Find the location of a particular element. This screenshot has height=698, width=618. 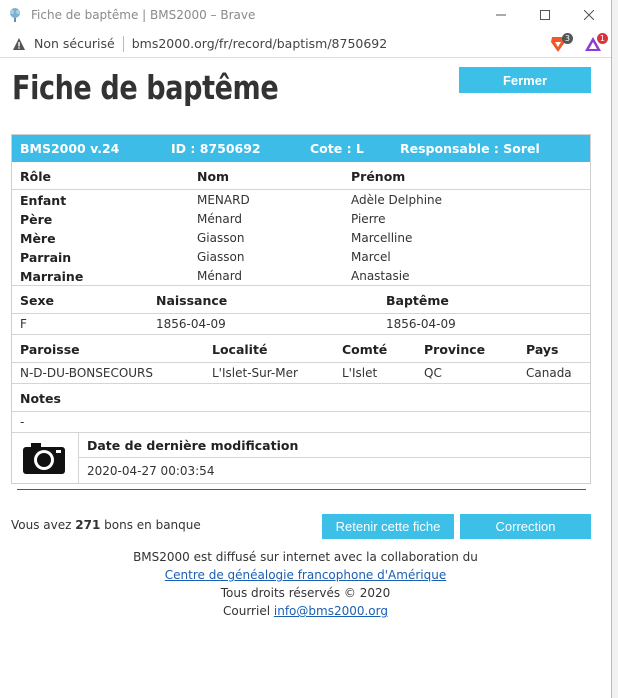

close-icon is located at coordinates (589, 15).